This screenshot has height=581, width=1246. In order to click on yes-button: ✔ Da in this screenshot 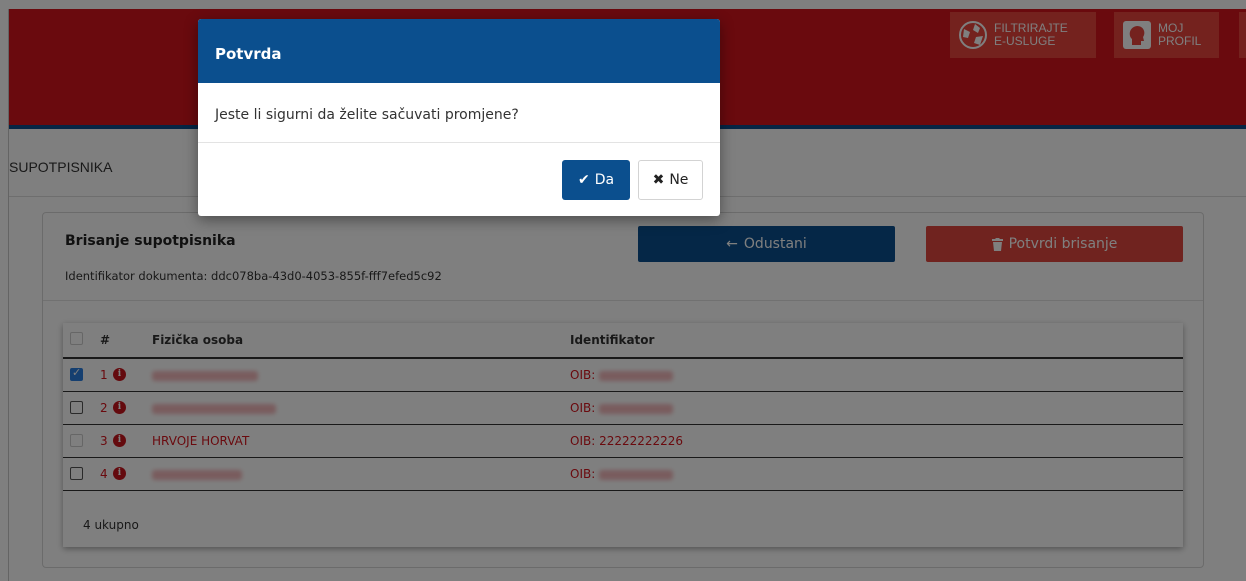, I will do `click(596, 180)`.